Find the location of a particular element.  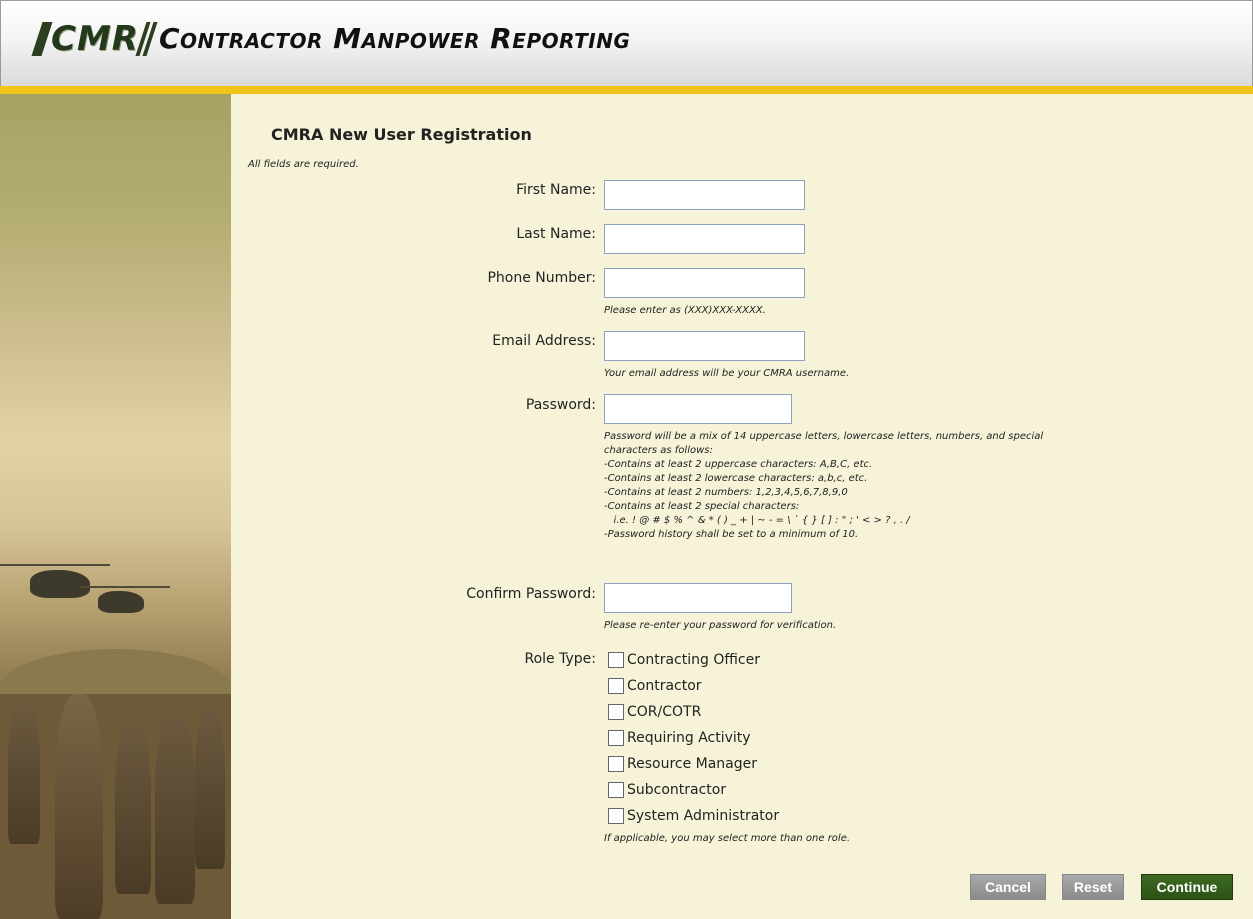

password-label: Password: is located at coordinates (560, 405).